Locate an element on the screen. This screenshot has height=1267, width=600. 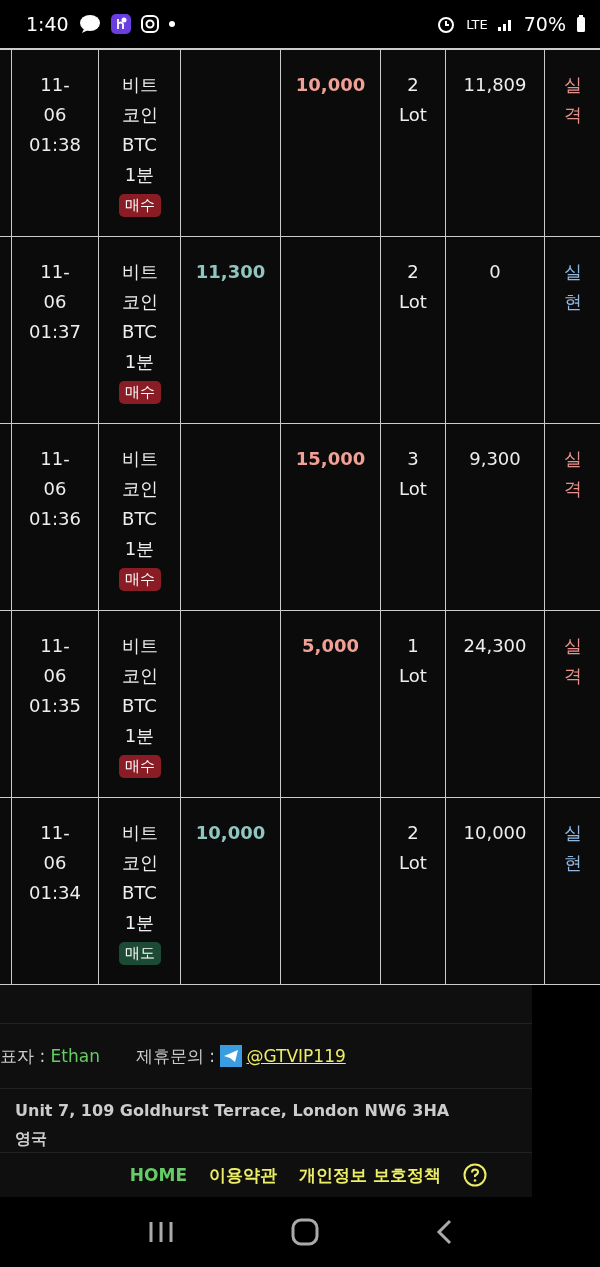
time-cell-text: 11- 06 01:36 is located at coordinates (55, 489).